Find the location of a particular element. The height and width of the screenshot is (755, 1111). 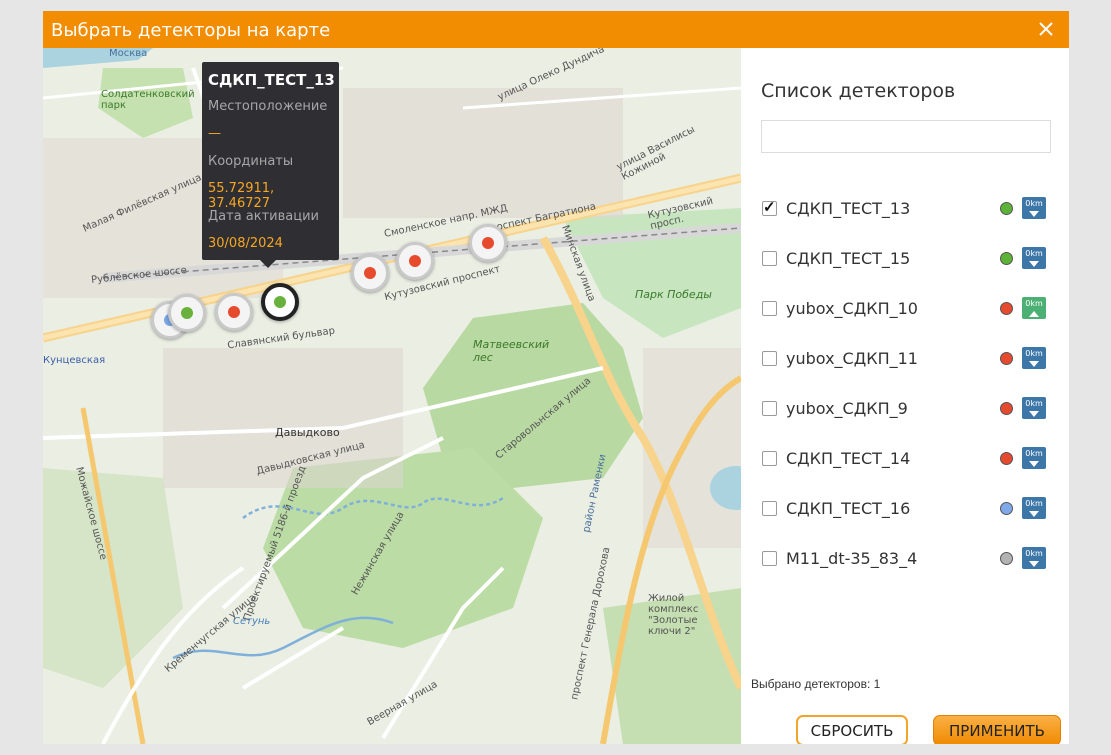

tooltip-location-value: — is located at coordinates (214, 133).